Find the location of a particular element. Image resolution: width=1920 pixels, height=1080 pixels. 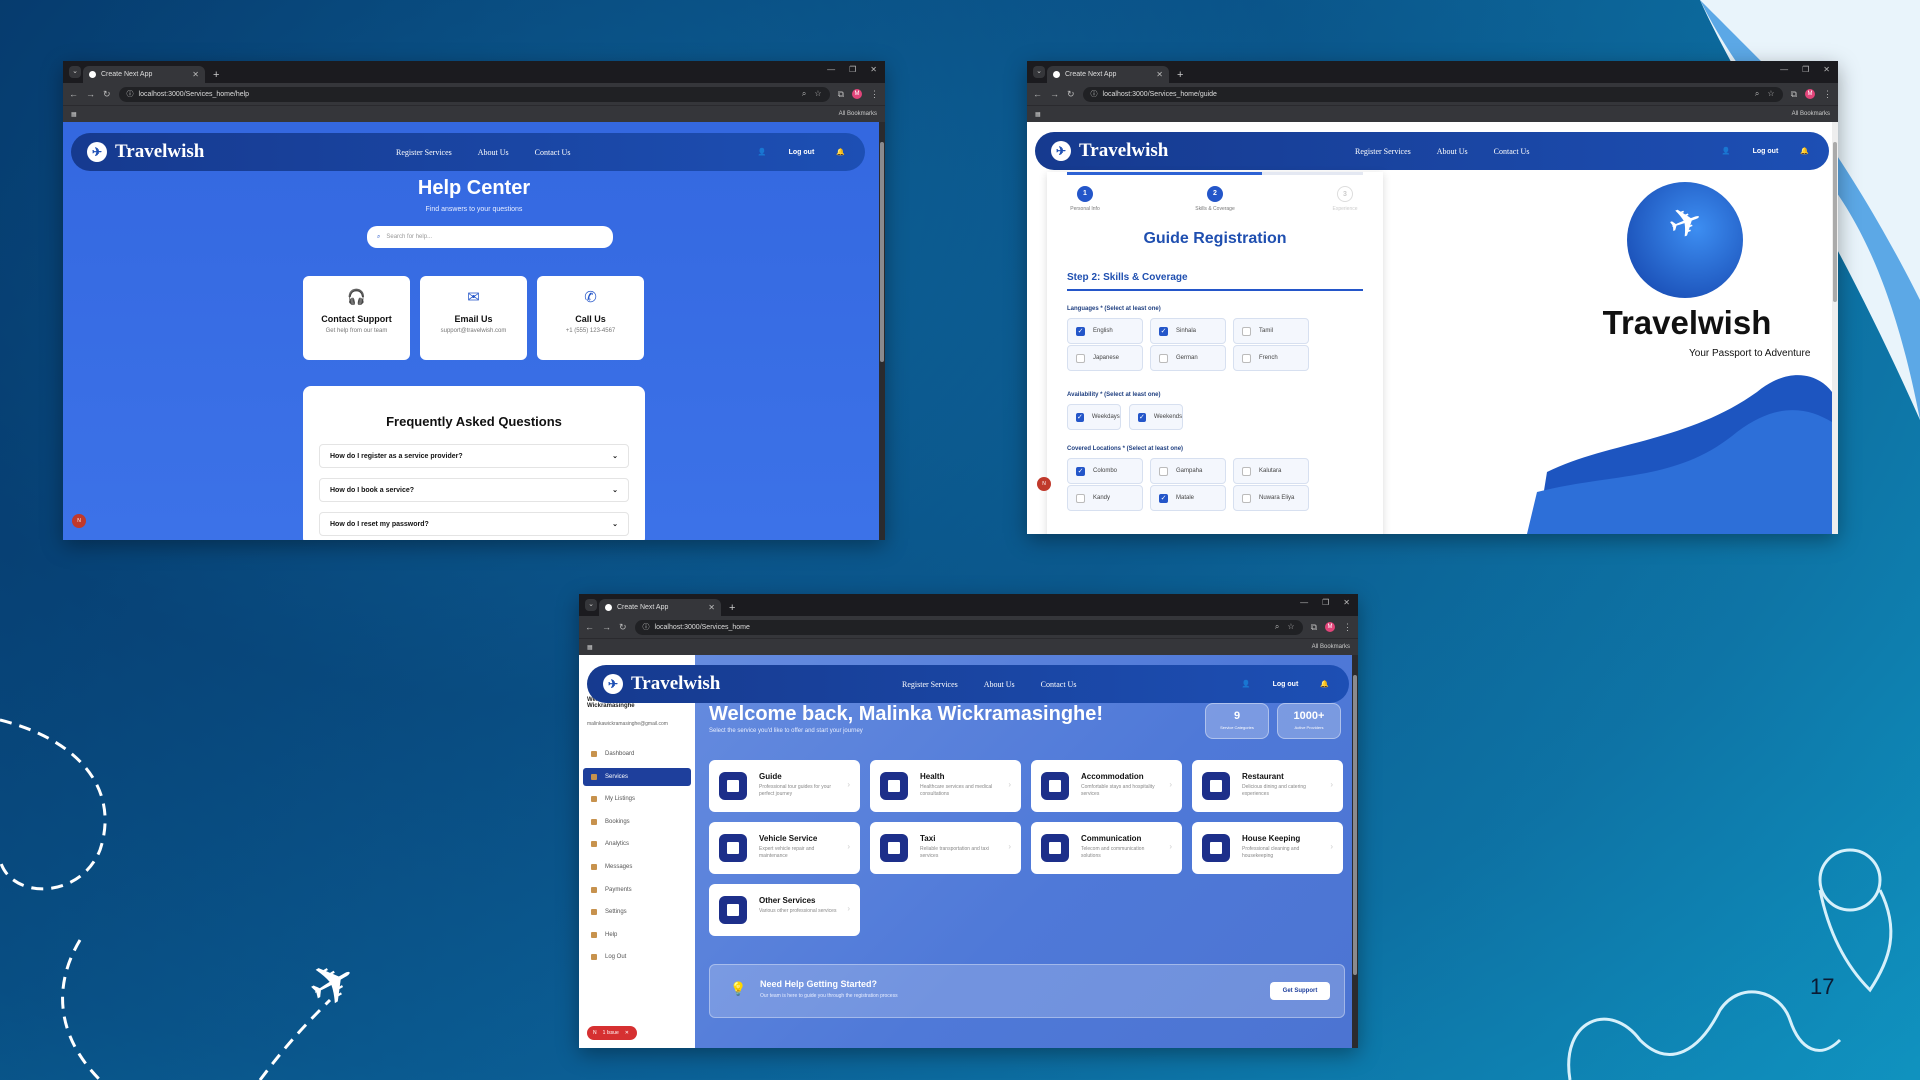

get-support-button: Get Support is located at coordinates (1300, 991).